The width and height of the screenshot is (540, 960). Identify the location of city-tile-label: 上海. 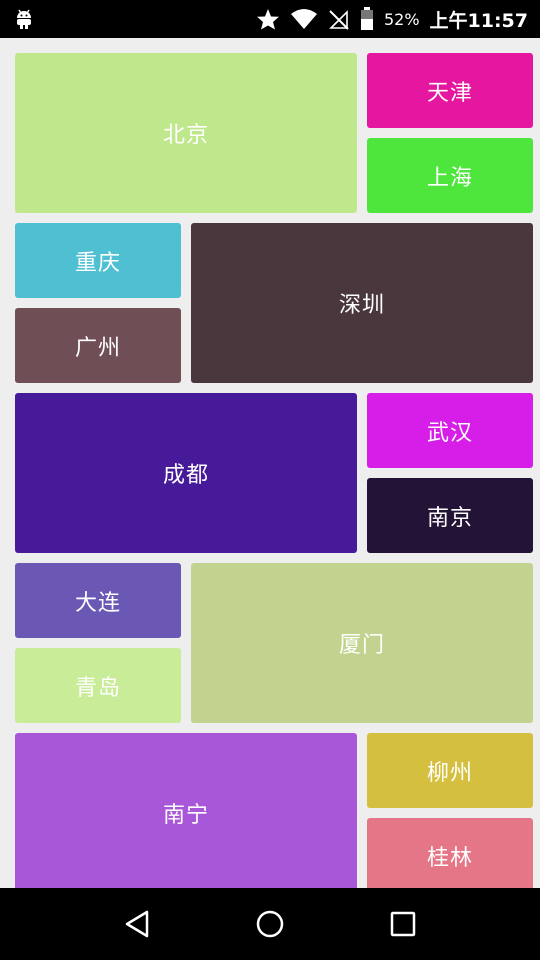
(449, 178).